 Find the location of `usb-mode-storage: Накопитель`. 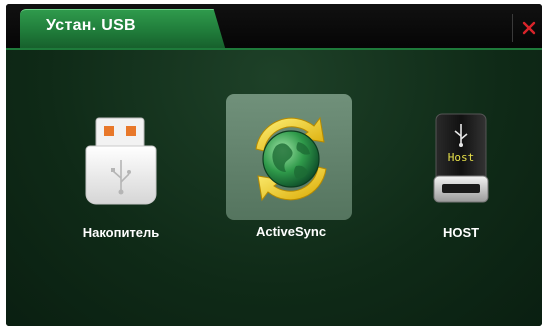

usb-mode-storage: Накопитель is located at coordinates (121, 175).